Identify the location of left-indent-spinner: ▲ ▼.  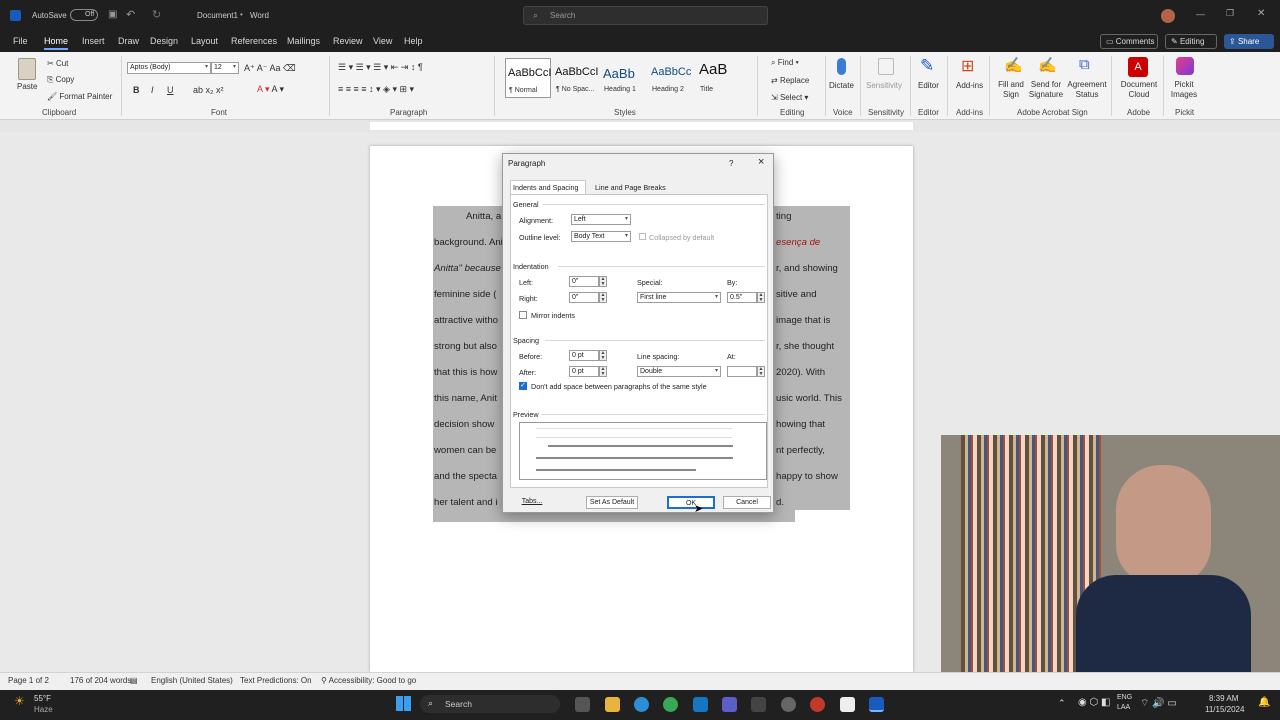
(603, 281).